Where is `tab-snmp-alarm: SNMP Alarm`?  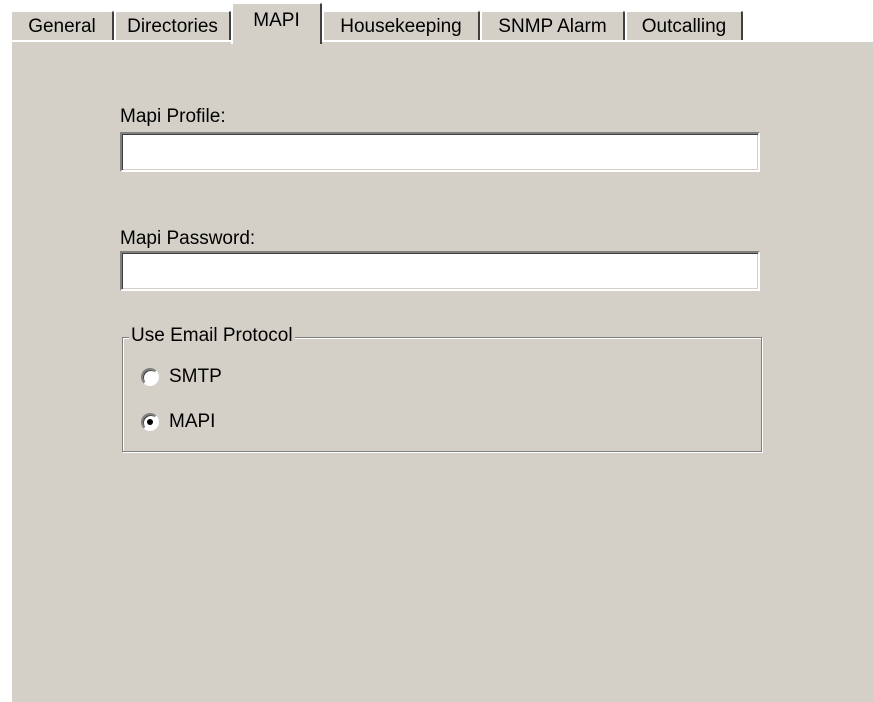
tab-snmp-alarm: SNMP Alarm is located at coordinates (552, 25).